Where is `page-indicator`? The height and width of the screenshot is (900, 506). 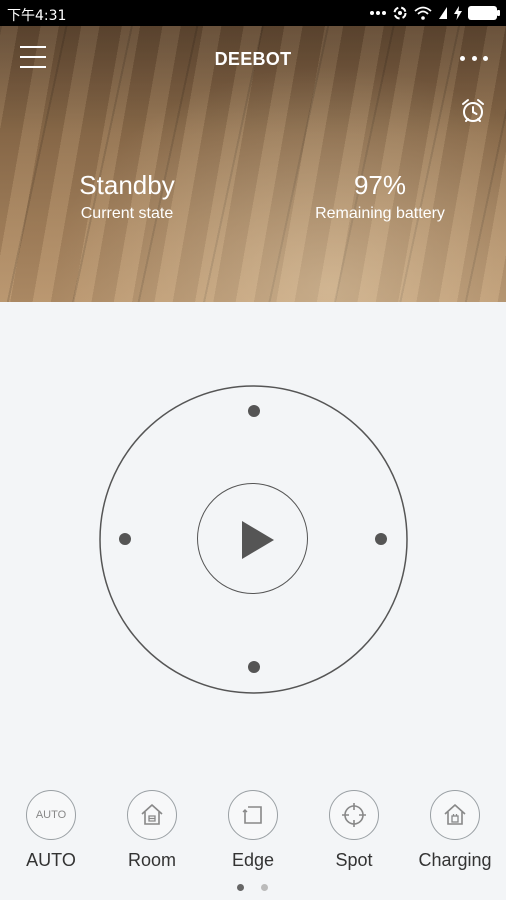
page-indicator is located at coordinates (254, 888).